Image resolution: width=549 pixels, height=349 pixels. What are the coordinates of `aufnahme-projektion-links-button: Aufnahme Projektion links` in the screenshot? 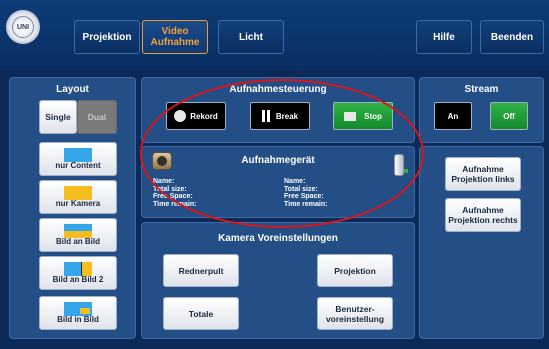 It's located at (483, 174).